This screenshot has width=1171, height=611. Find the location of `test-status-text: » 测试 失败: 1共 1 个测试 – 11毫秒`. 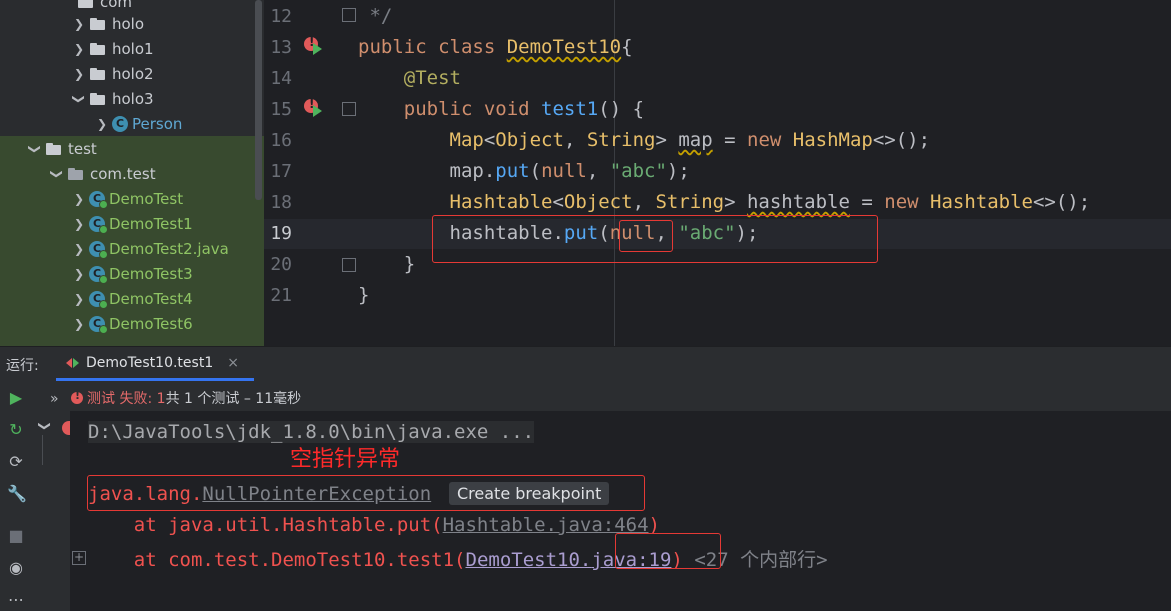

test-status-text: » 测试 失败: 1共 1 个测试 – 11毫秒 is located at coordinates (175, 398).